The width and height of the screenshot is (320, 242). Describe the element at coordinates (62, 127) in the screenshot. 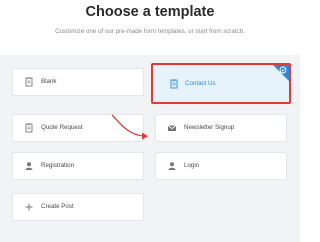

I see `template-label: Quote Request` at that location.